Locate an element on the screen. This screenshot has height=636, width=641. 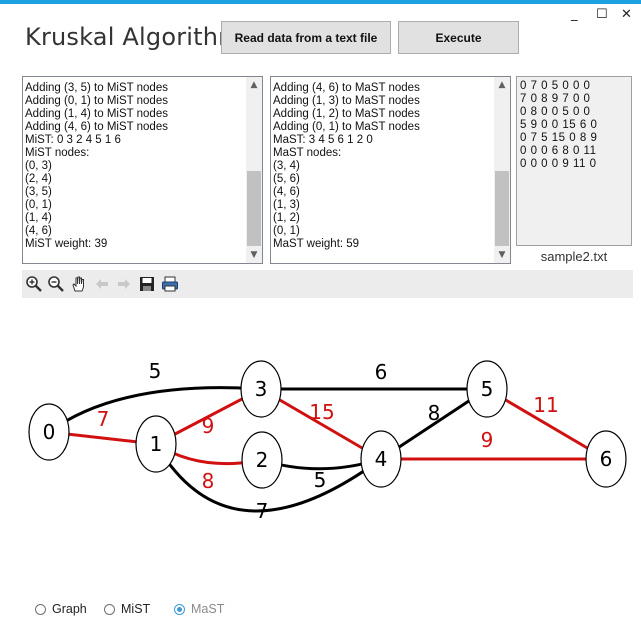
forward-arrow-icon is located at coordinates (124, 284).